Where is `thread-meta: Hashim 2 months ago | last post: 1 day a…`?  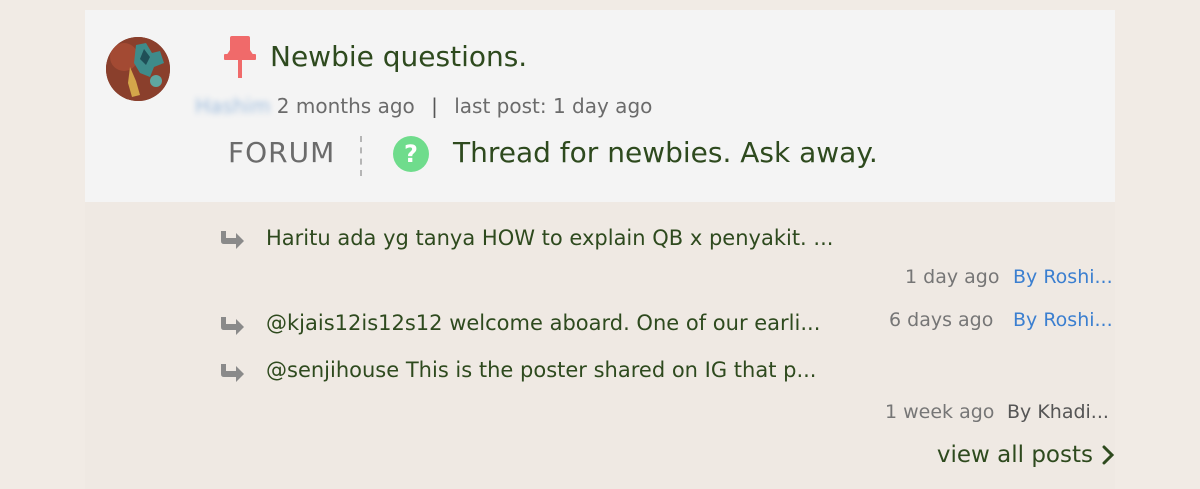
thread-meta: Hashim 2 months ago | last post: 1 day a… is located at coordinates (423, 107).